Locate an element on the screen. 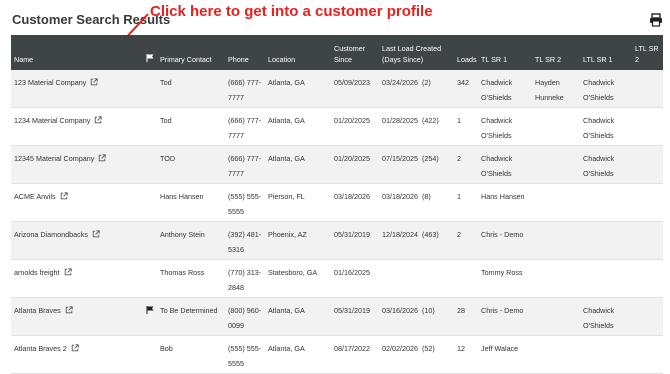  cell-tl-sr-2: Hayden Hunneke is located at coordinates (556, 89).